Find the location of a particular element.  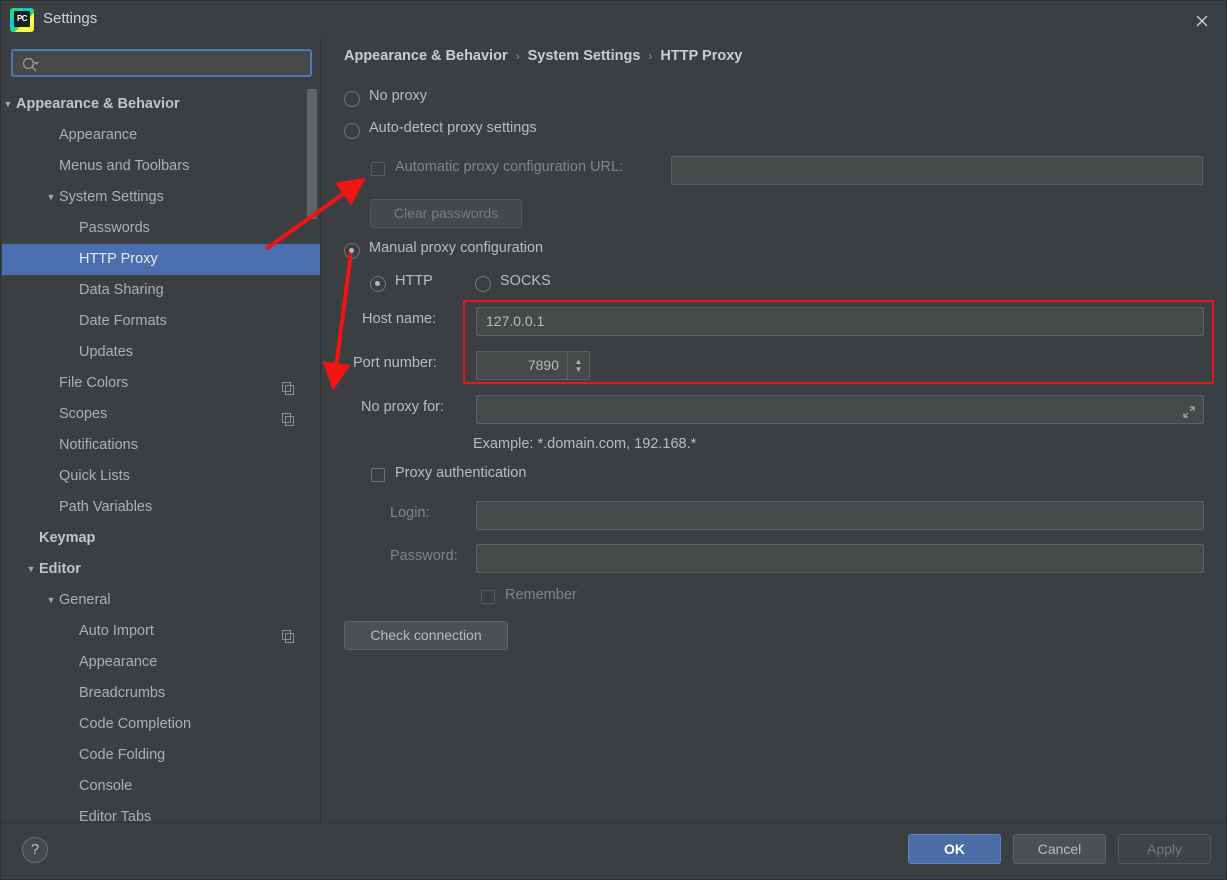

sidebar-item-general: ▼ General is located at coordinates (161, 600).